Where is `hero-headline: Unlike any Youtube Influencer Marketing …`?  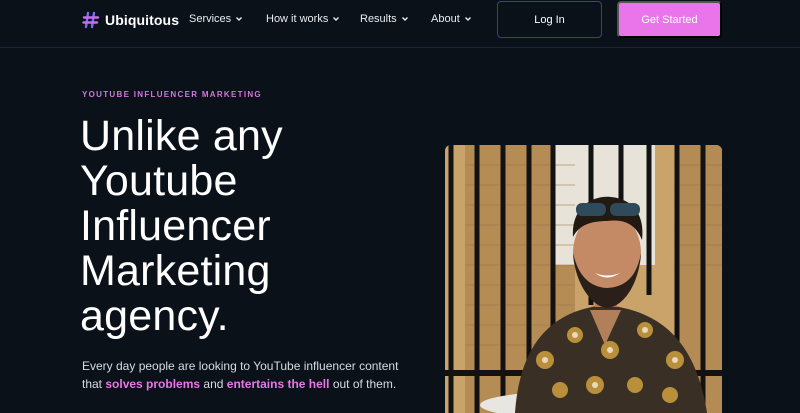
hero-headline: Unlike any Youtube Influencer Marketing … is located at coordinates (181, 226).